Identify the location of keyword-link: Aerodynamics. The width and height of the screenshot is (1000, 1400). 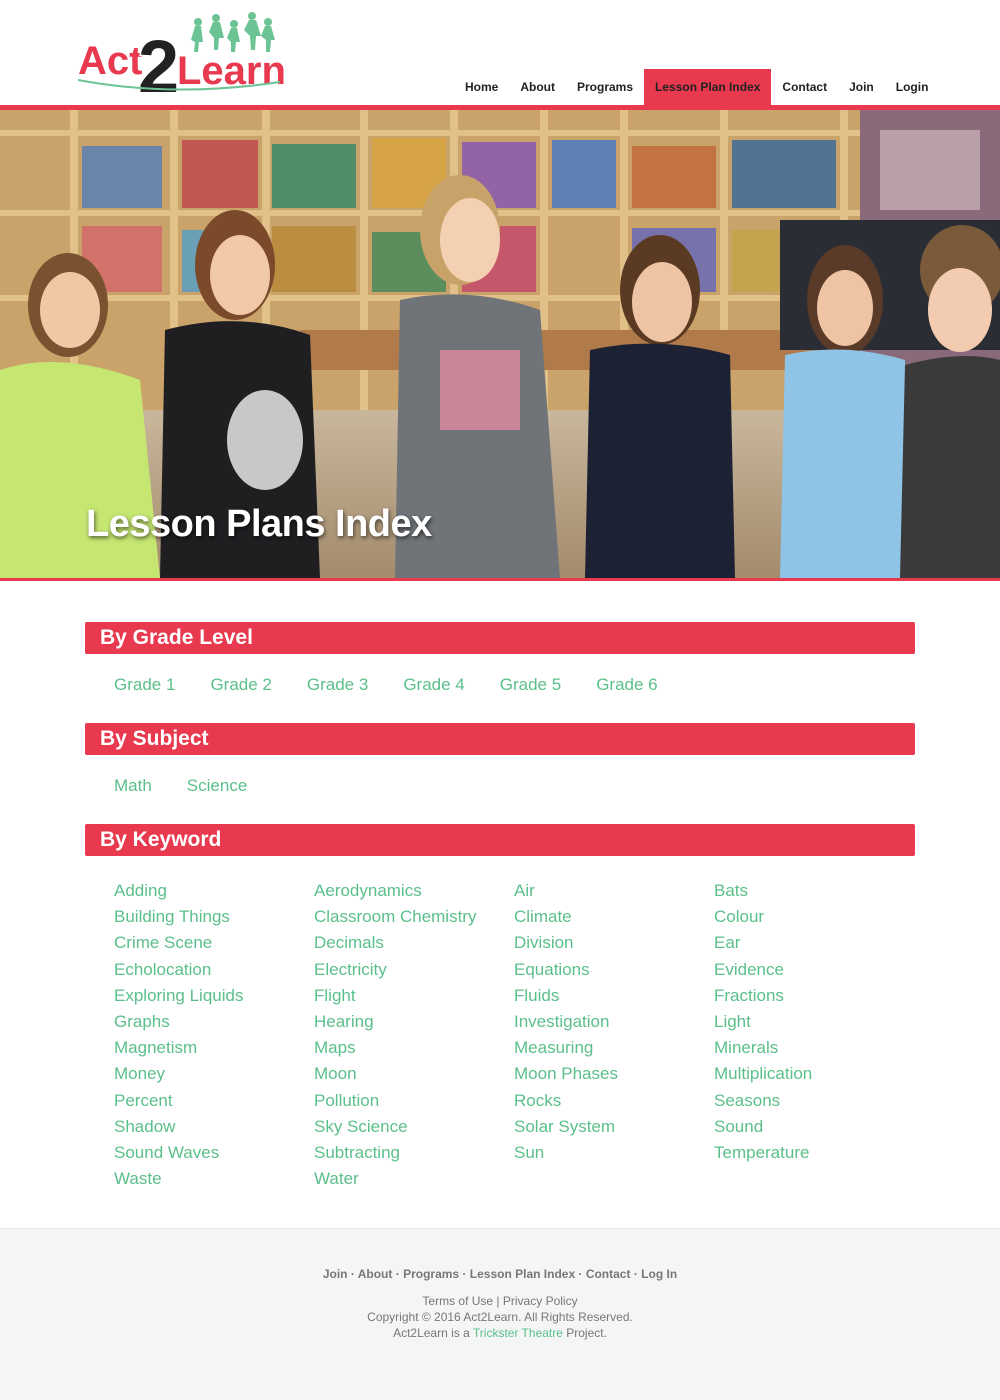
(414, 891).